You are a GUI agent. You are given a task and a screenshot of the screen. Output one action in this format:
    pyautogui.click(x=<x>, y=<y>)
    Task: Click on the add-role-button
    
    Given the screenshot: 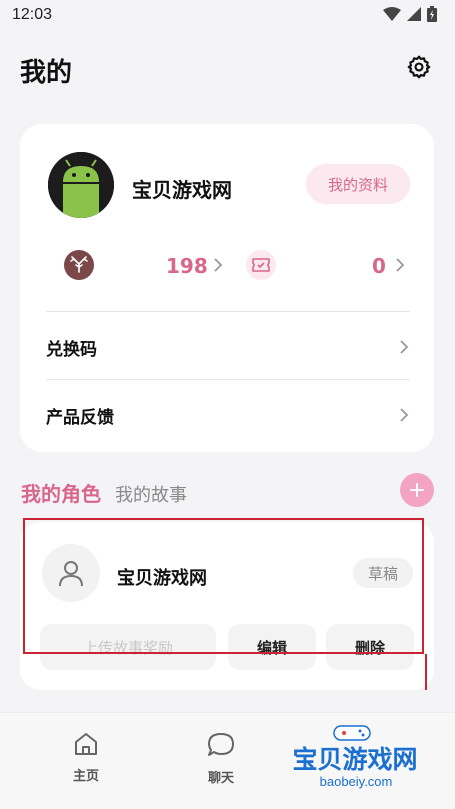 What is the action you would take?
    pyautogui.click(x=417, y=490)
    